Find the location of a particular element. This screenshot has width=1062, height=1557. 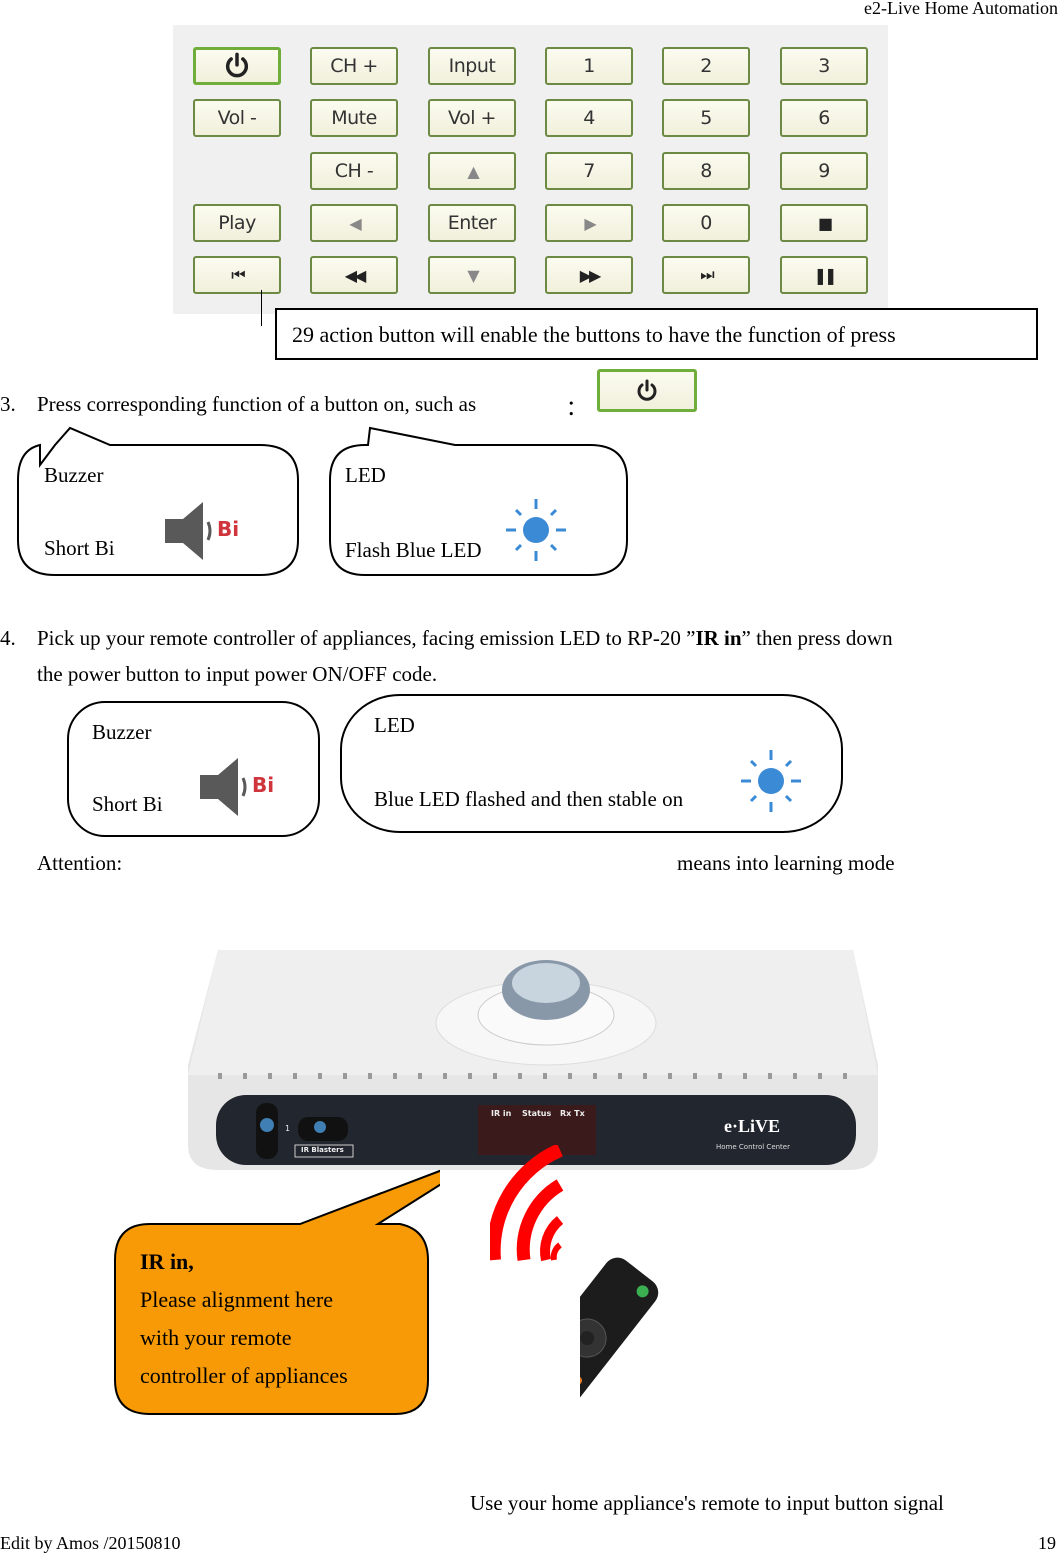

step-4-buzzer-desc: Short Bi is located at coordinates (127, 804).